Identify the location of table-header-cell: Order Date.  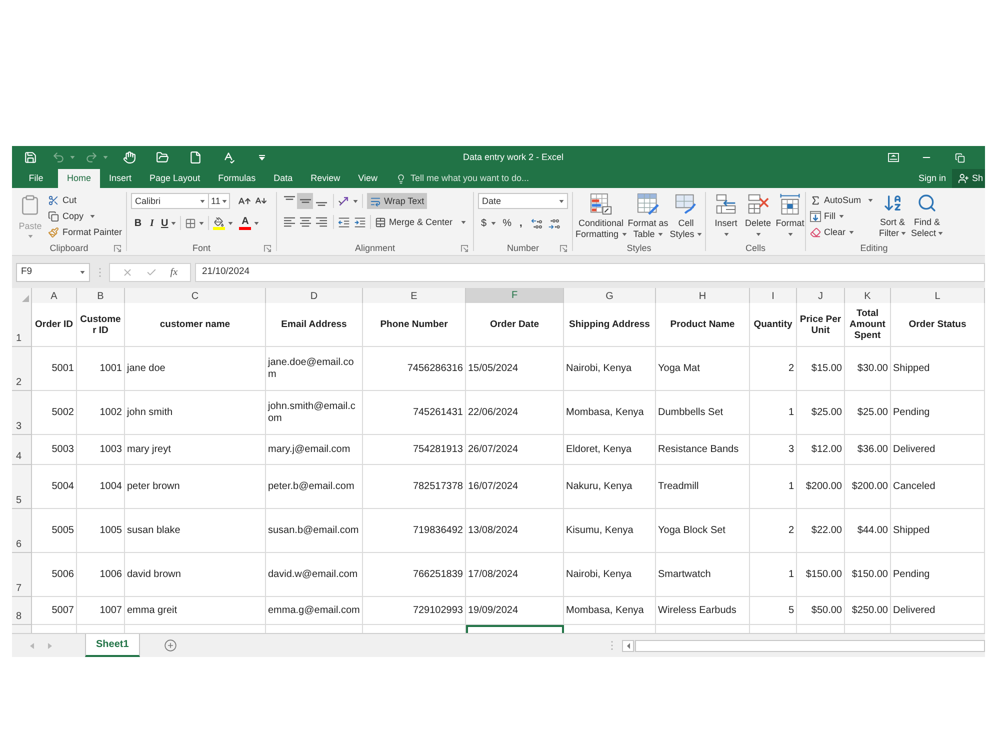
(515, 325).